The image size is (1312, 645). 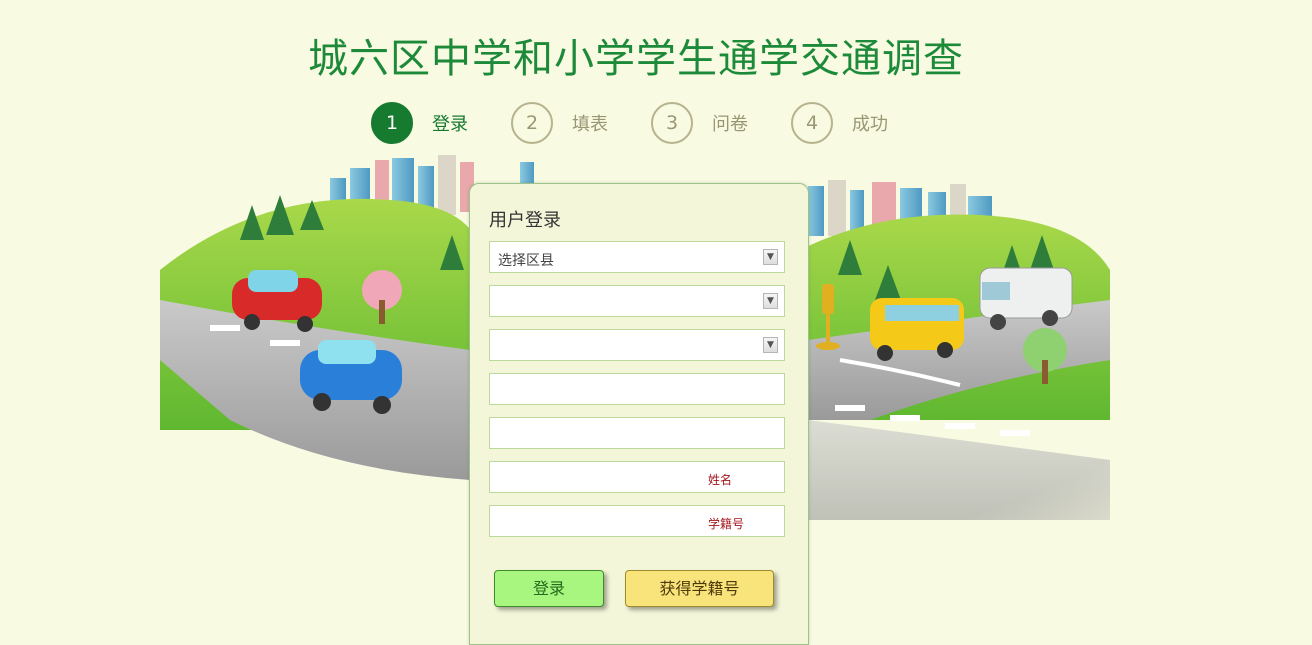 I want to click on get-student-id-button: 获得学籍号, so click(x=699, y=588).